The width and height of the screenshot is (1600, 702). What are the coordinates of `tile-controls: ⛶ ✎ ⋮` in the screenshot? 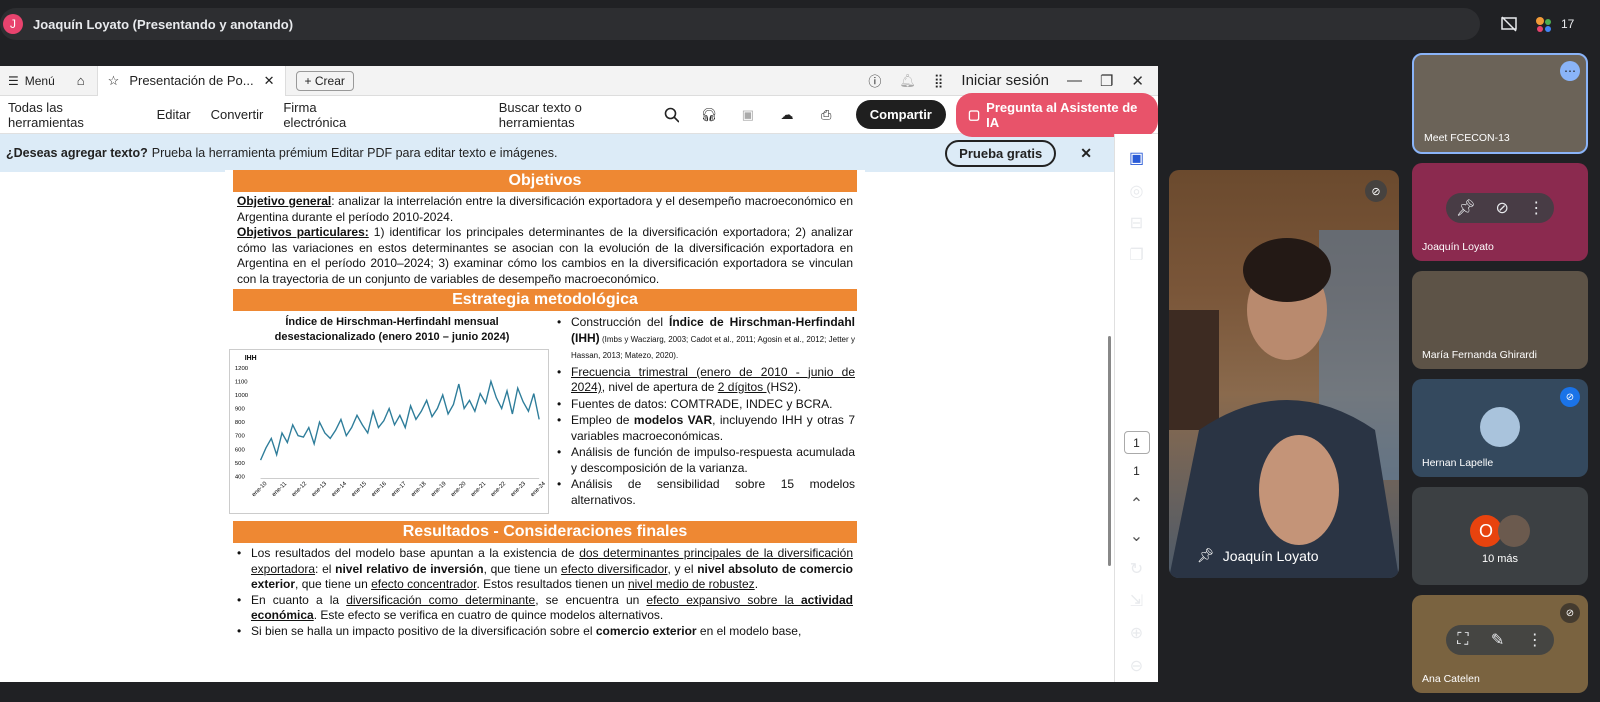 It's located at (1500, 640).